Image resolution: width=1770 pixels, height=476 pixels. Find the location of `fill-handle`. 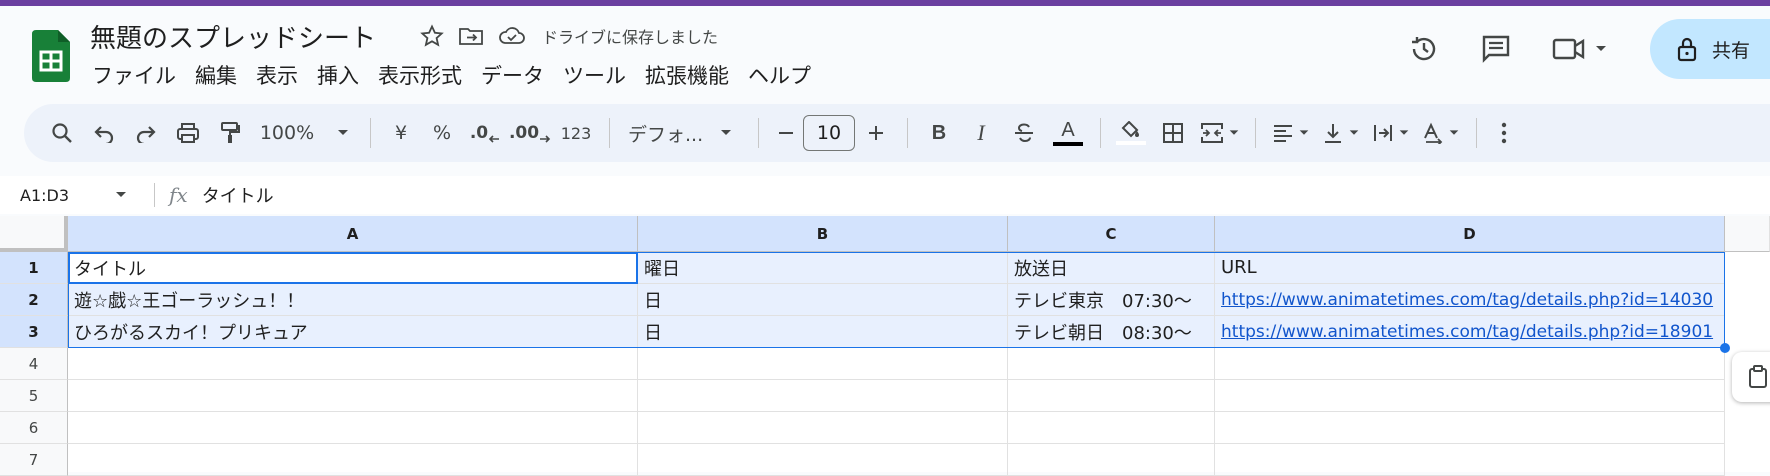

fill-handle is located at coordinates (1725, 348).